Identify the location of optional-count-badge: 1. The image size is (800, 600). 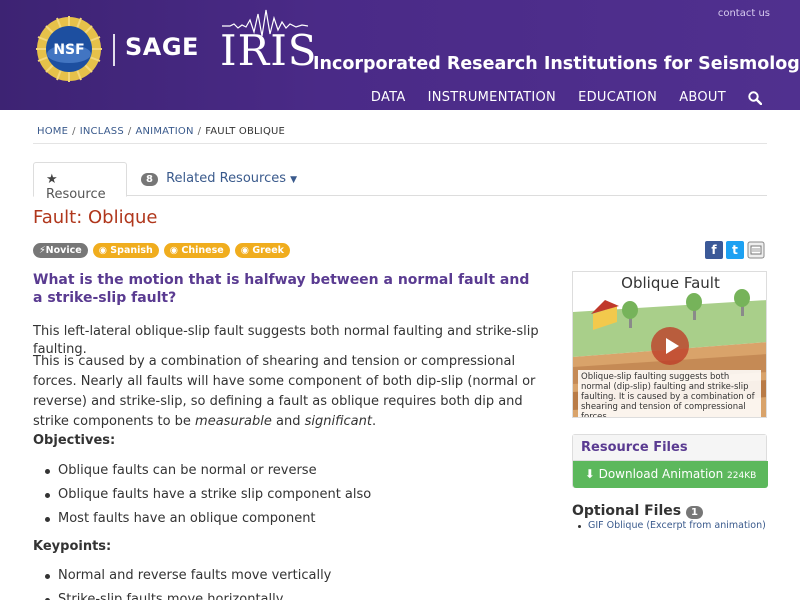
(694, 512).